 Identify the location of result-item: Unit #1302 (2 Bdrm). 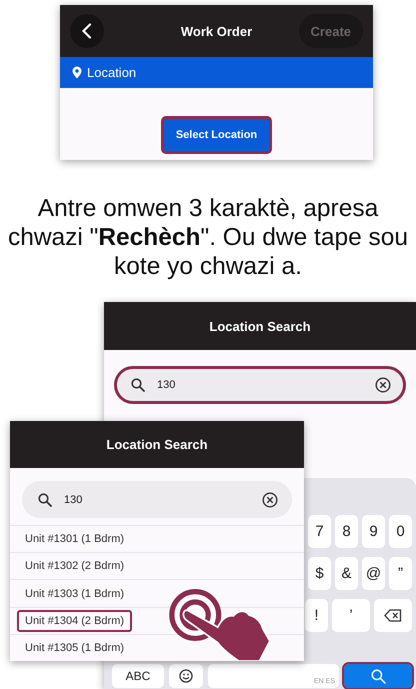
(74, 566).